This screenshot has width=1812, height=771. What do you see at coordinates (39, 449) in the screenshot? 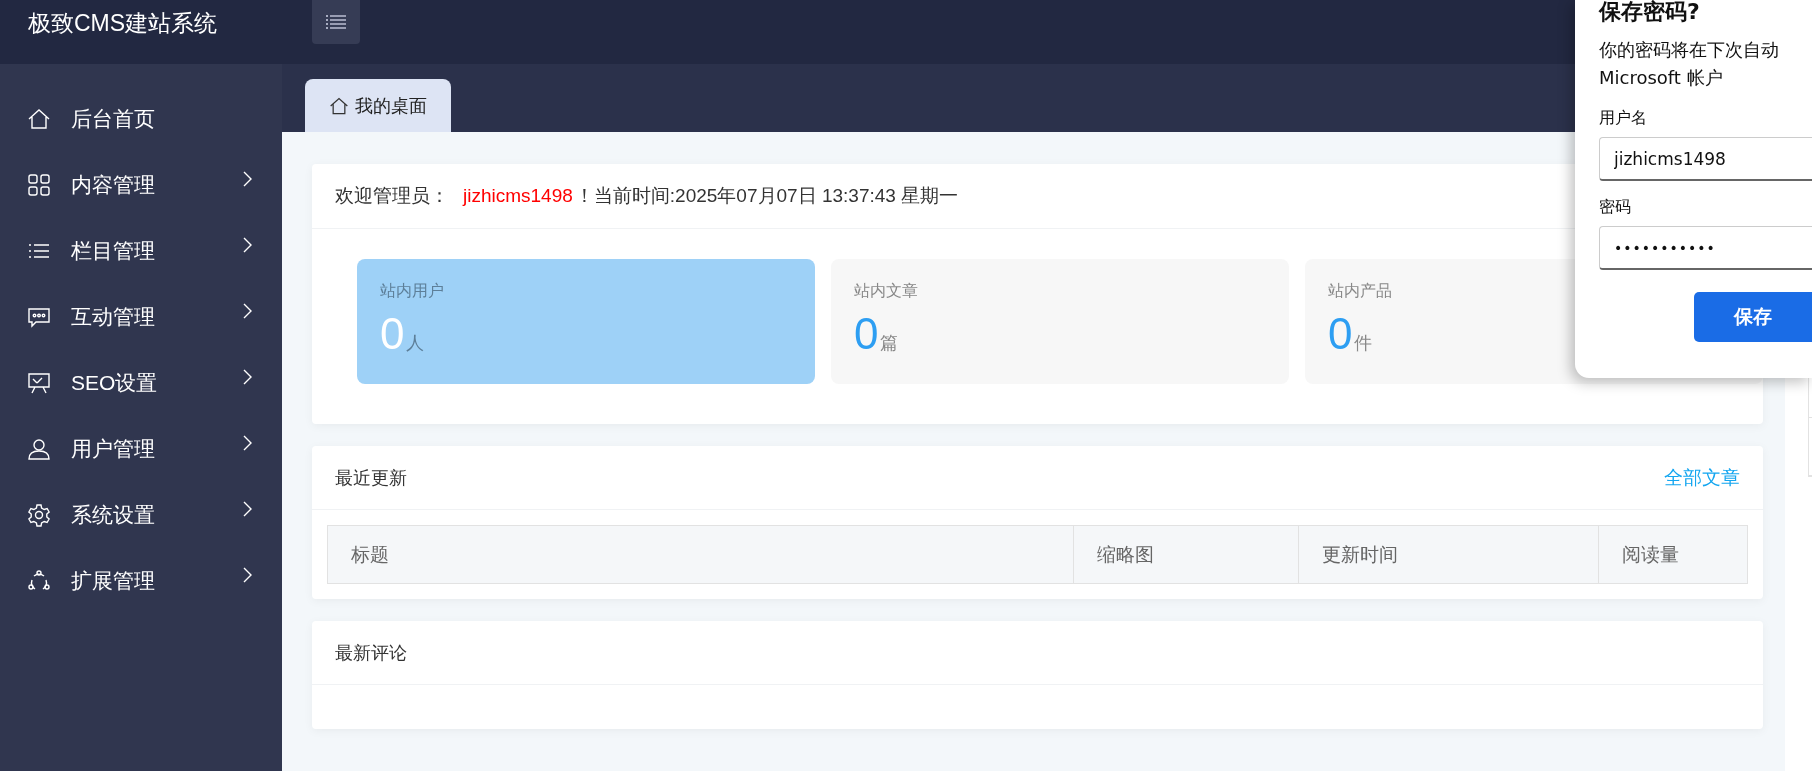
I see `person-icon` at bounding box center [39, 449].